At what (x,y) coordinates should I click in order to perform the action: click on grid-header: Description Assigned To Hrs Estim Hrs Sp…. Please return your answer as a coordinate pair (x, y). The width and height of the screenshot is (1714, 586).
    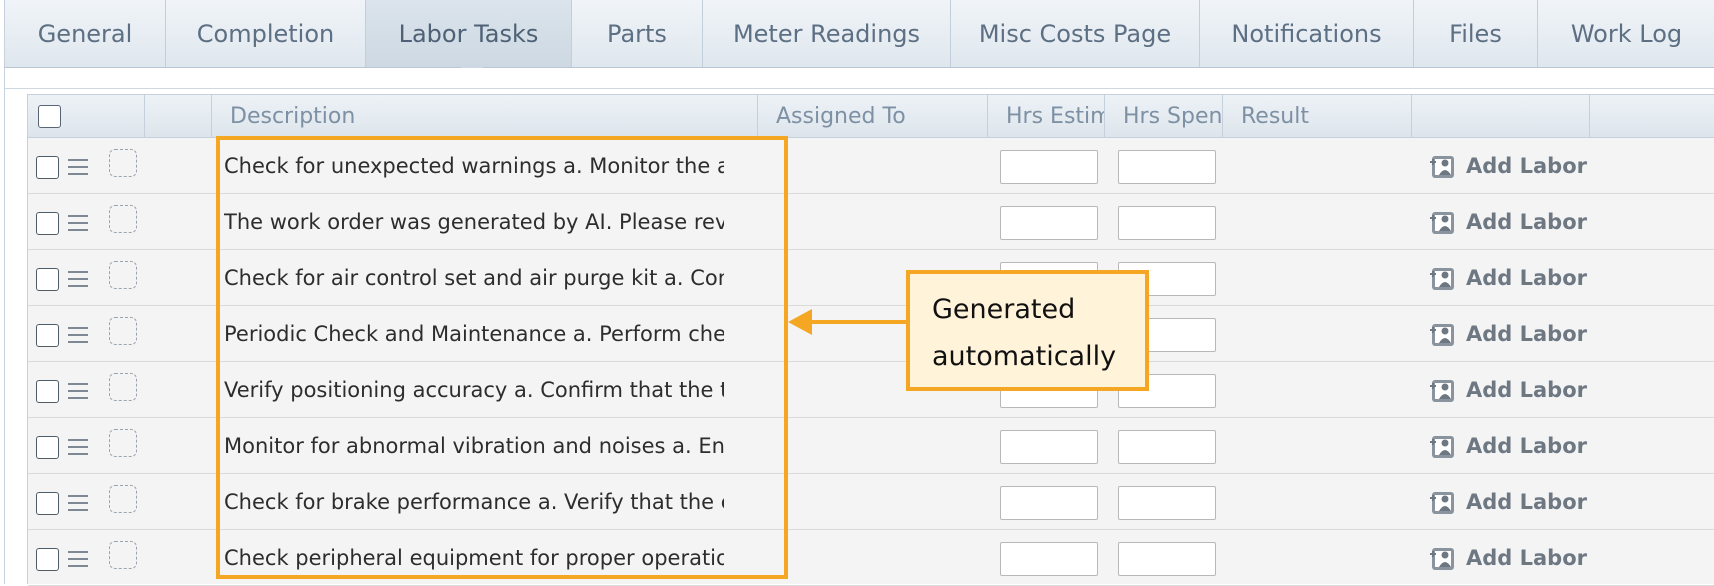
    Looking at the image, I should click on (871, 116).